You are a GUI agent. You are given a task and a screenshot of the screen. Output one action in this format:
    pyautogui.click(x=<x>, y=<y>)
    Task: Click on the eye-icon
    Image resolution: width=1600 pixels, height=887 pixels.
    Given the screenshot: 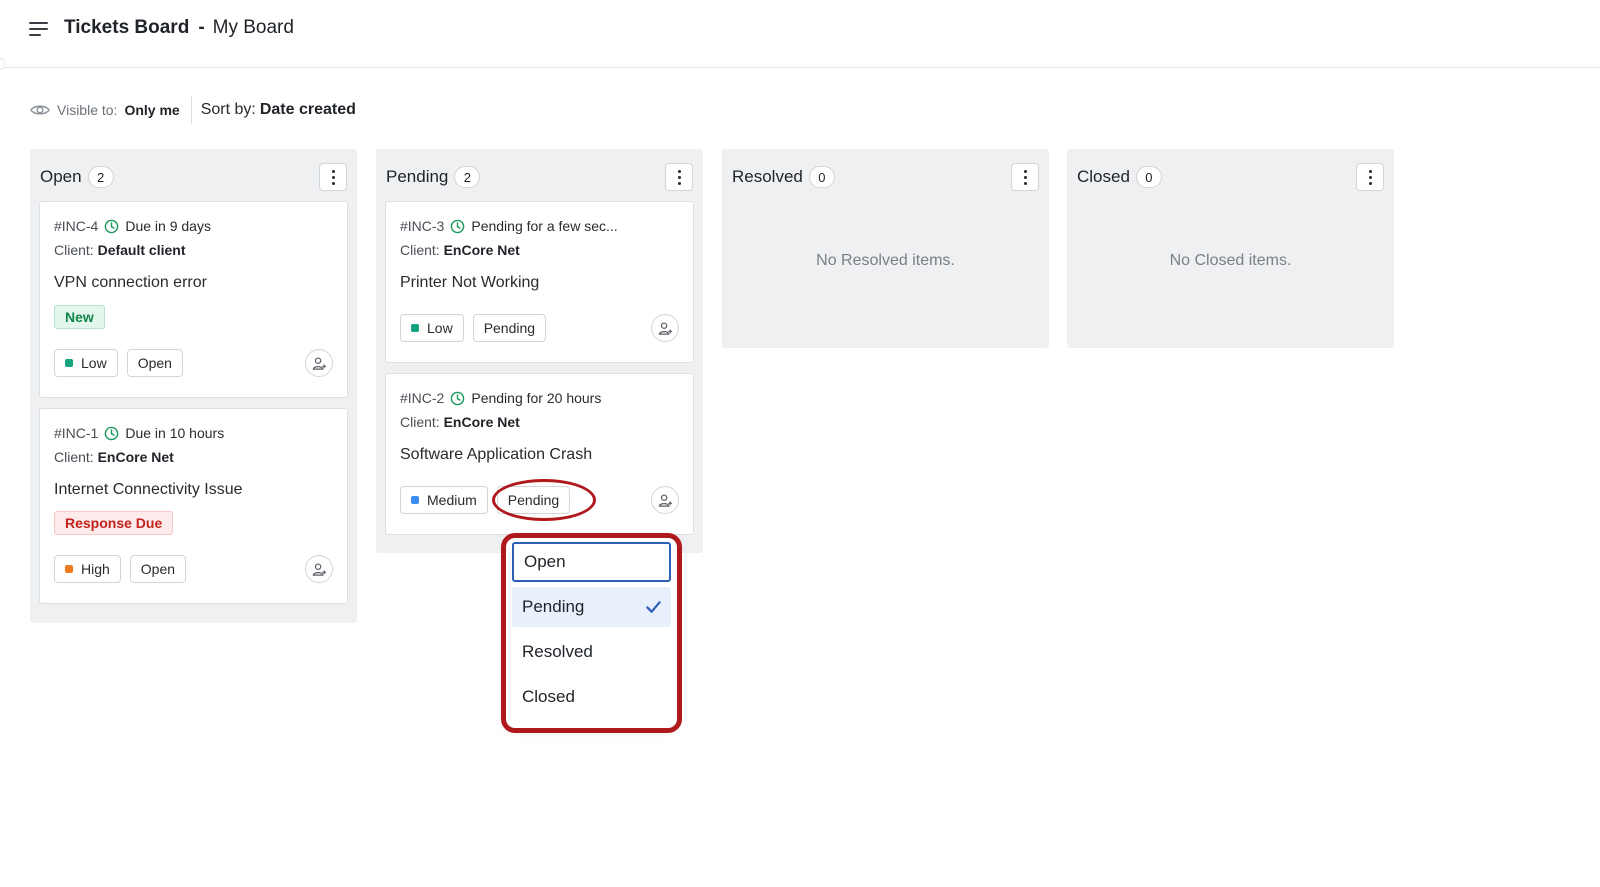 What is the action you would take?
    pyautogui.click(x=40, y=110)
    